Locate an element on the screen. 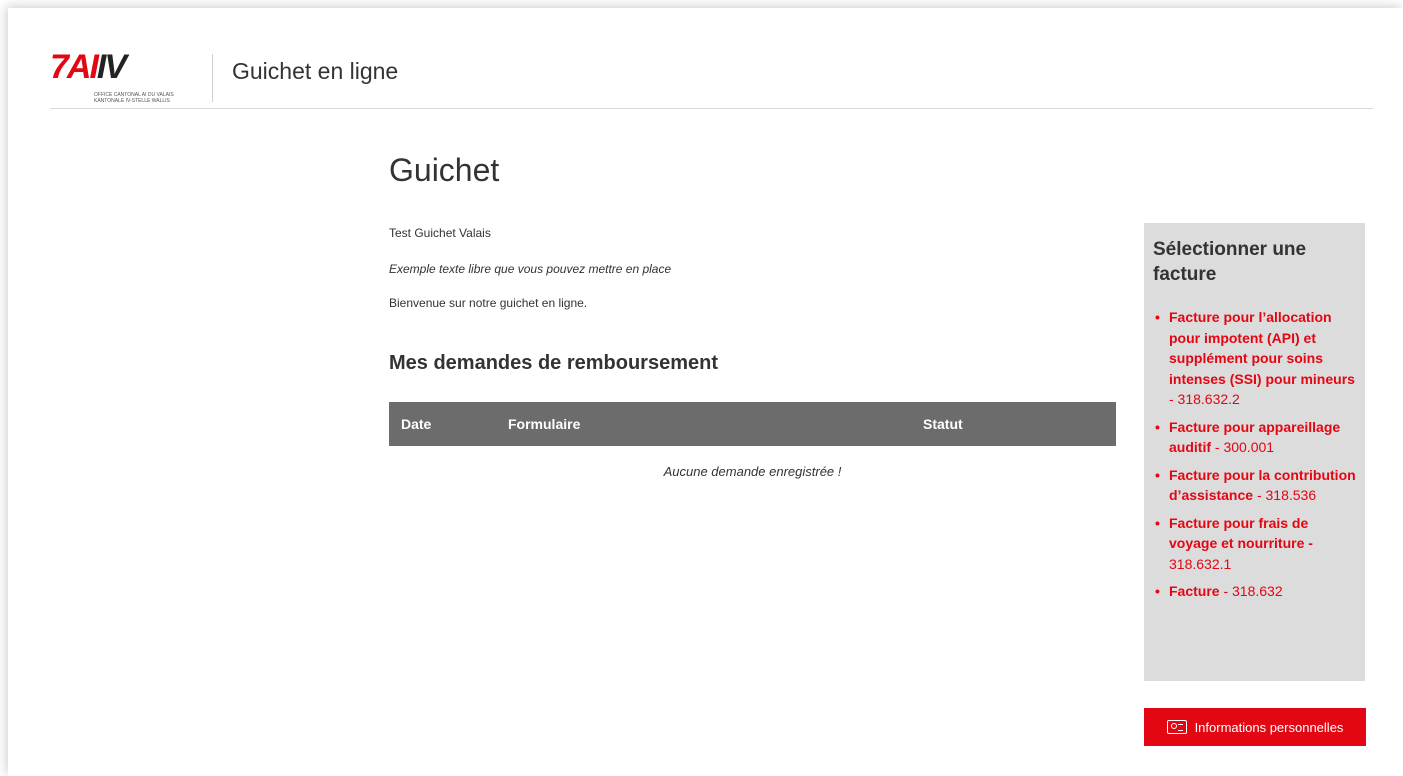 This screenshot has width=1403, height=776. invoice-name: Facture is located at coordinates (1194, 591).